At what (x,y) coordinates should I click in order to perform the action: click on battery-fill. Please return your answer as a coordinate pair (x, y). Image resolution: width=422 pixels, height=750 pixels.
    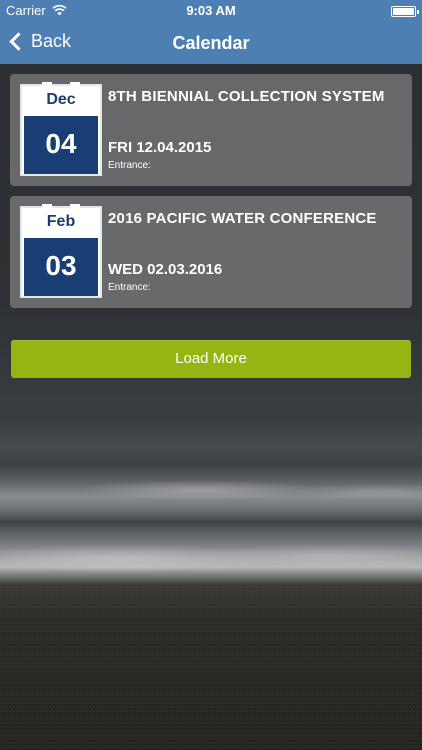
    Looking at the image, I should click on (403, 11).